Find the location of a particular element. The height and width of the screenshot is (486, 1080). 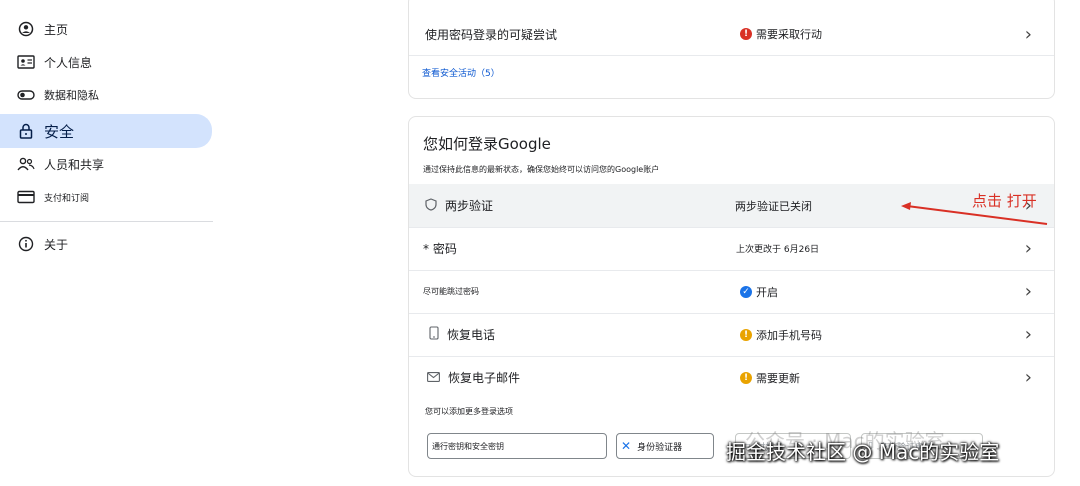

row-label-text: 两步验证 is located at coordinates (469, 206).